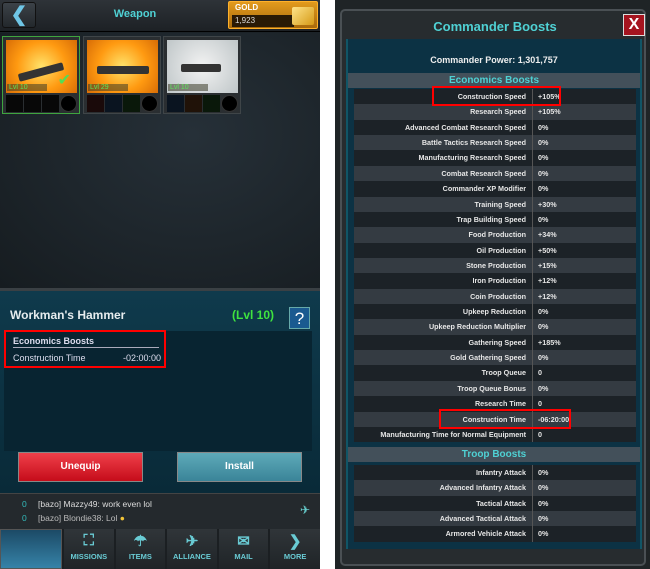  Describe the element at coordinates (443, 265) in the screenshot. I see `boost-key: Stone Production` at that location.